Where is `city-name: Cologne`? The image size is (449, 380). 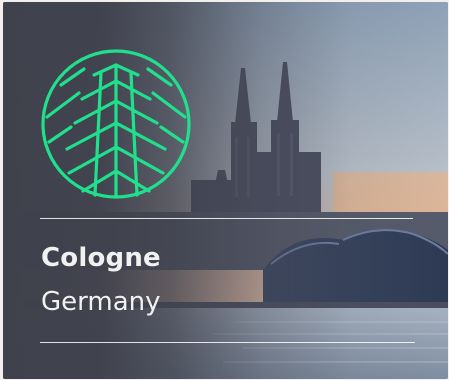
city-name: Cologne is located at coordinates (101, 258).